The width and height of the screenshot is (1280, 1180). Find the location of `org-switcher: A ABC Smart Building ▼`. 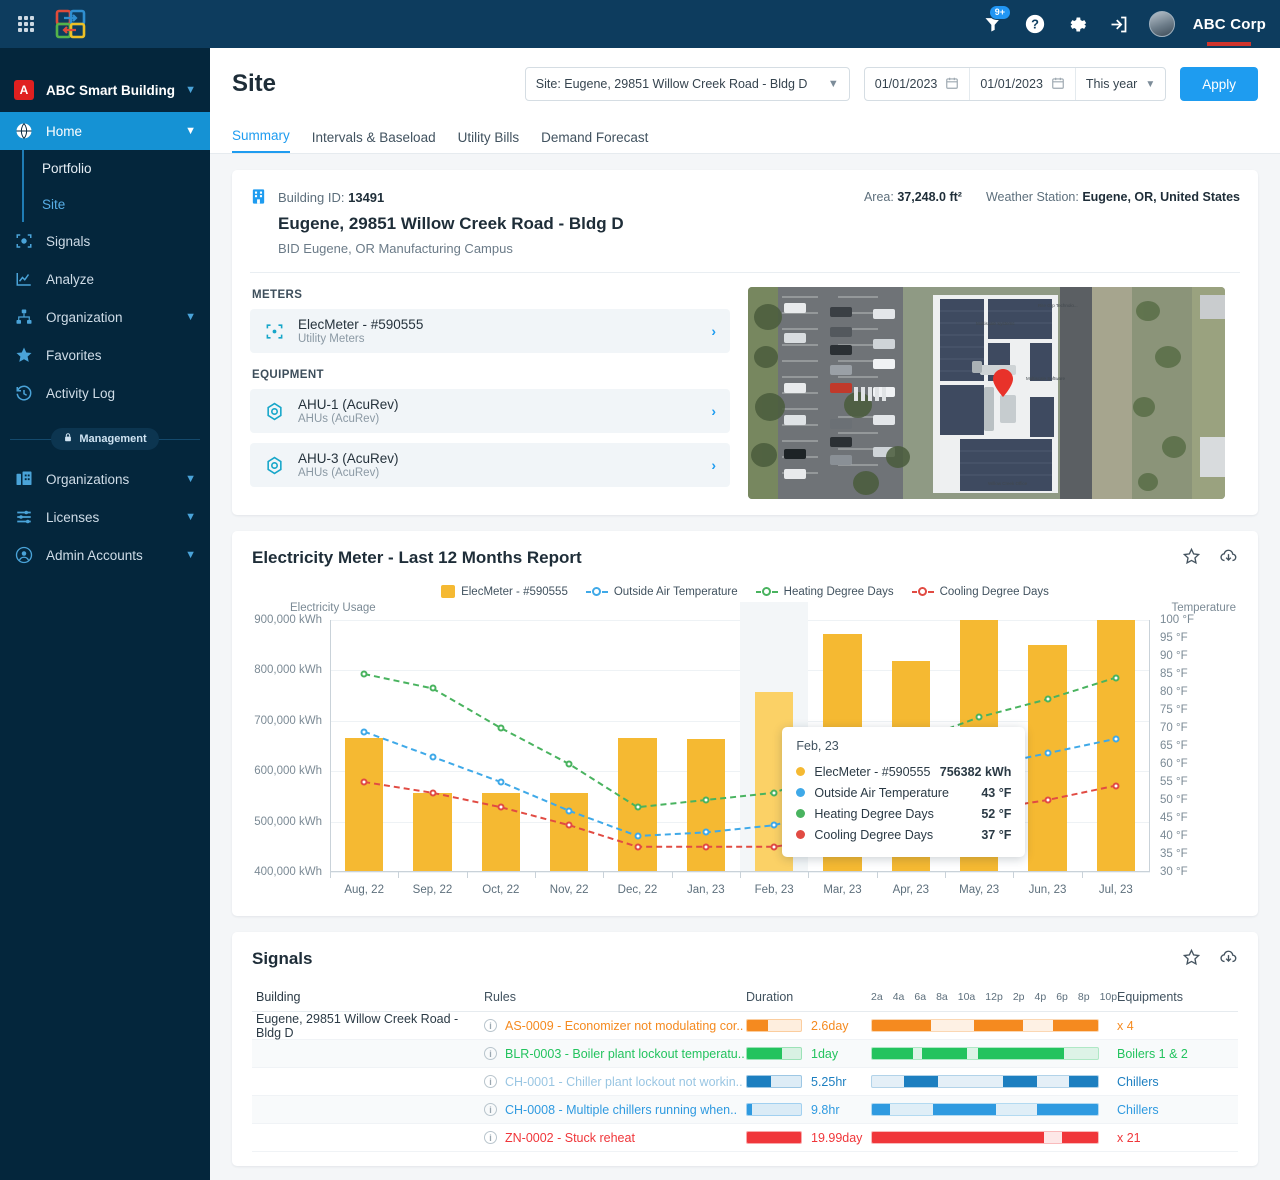

org-switcher: A ABC Smart Building ▼ is located at coordinates (105, 90).